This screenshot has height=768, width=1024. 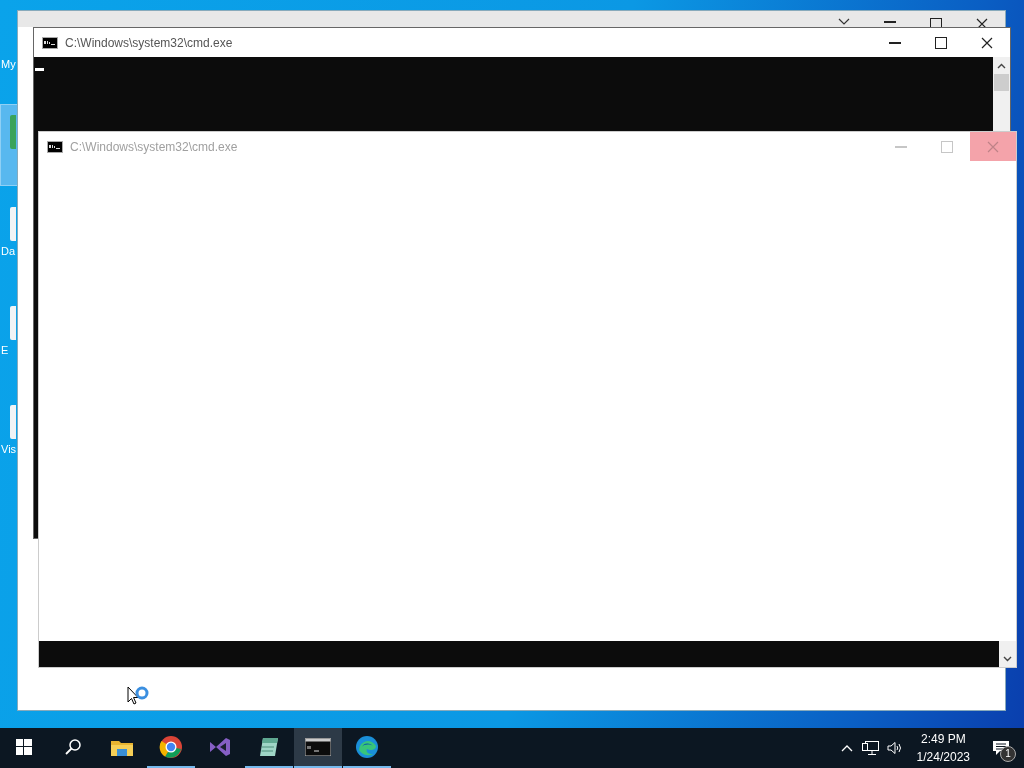 I want to click on network-icon, so click(x=870, y=748).